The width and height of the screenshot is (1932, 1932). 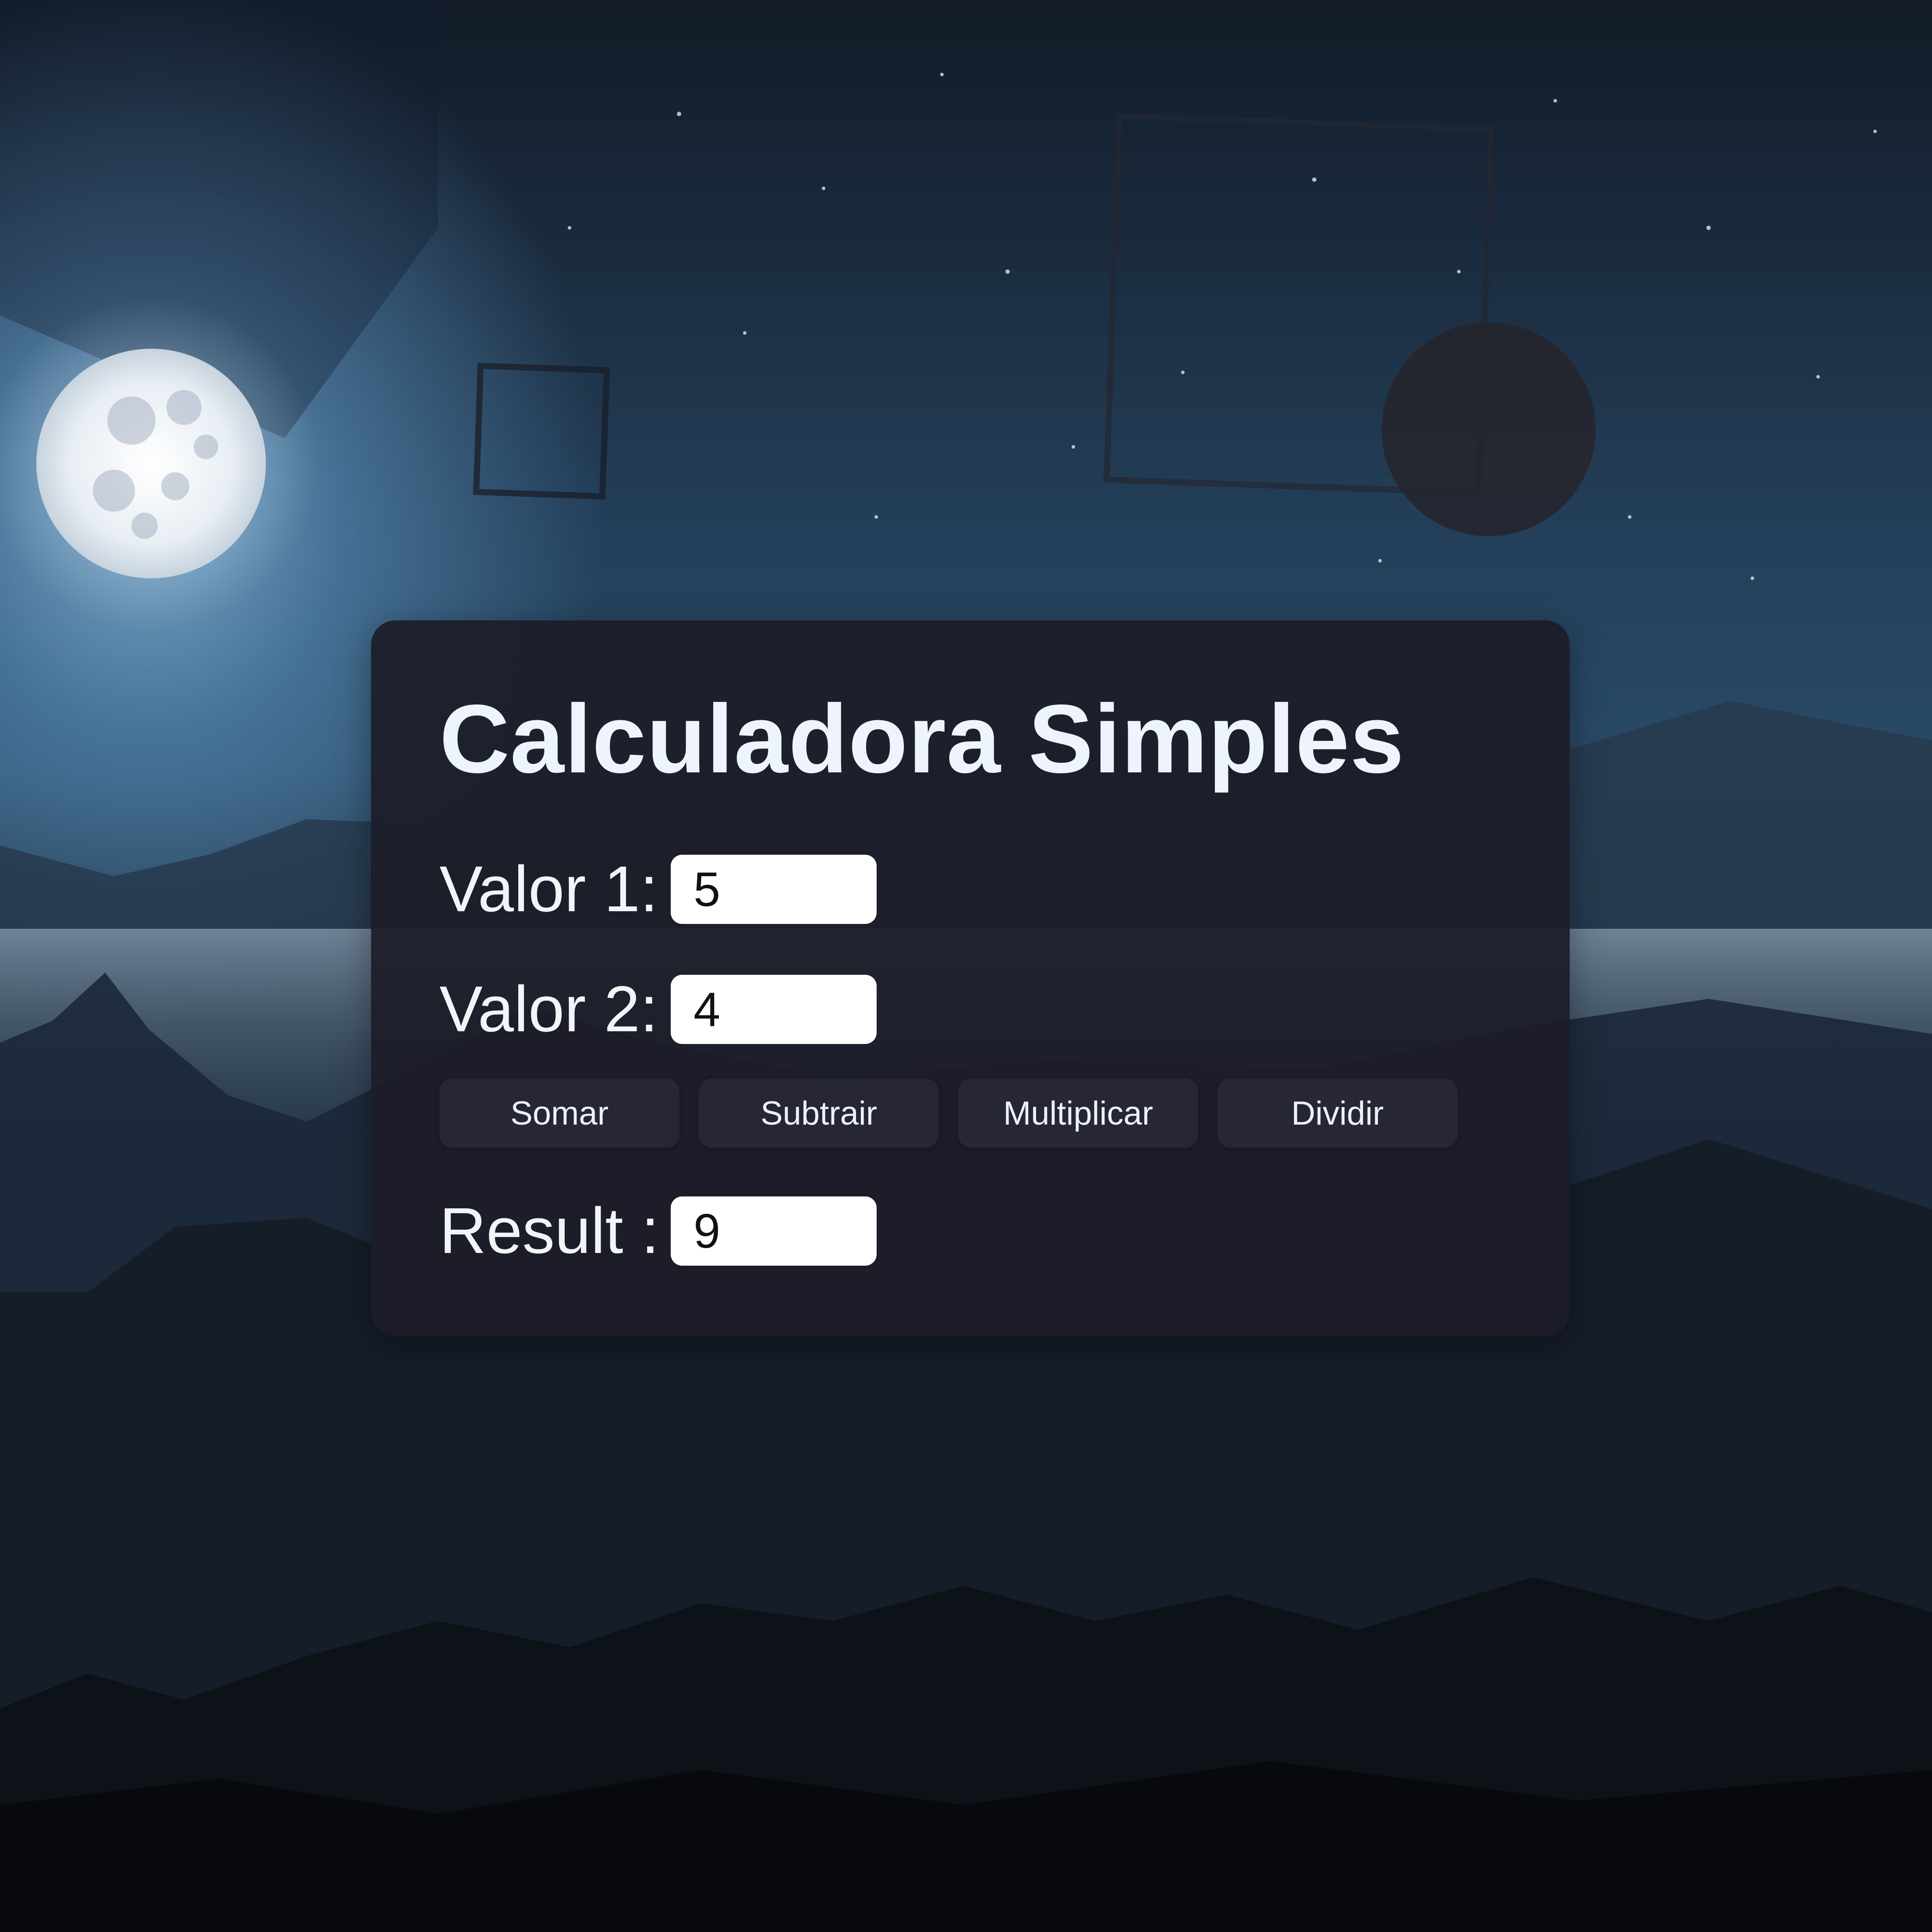 What do you see at coordinates (819, 1113) in the screenshot?
I see `subtract-button: Subtrair` at bounding box center [819, 1113].